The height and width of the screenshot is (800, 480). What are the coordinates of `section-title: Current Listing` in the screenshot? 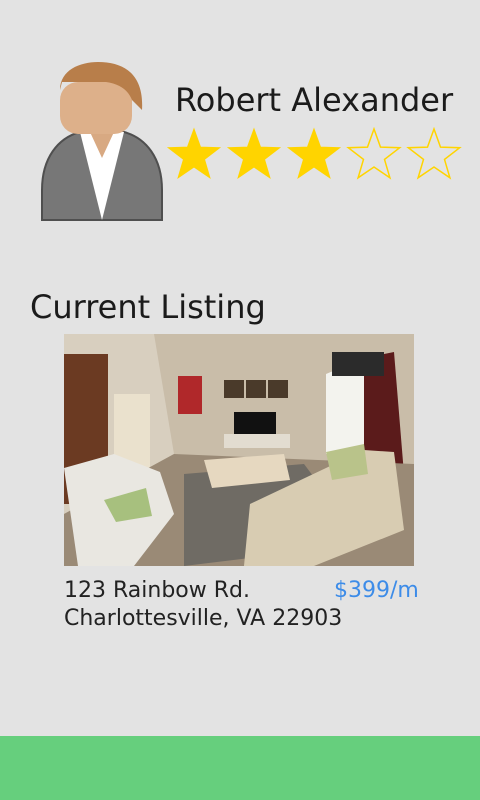 It's located at (148, 307).